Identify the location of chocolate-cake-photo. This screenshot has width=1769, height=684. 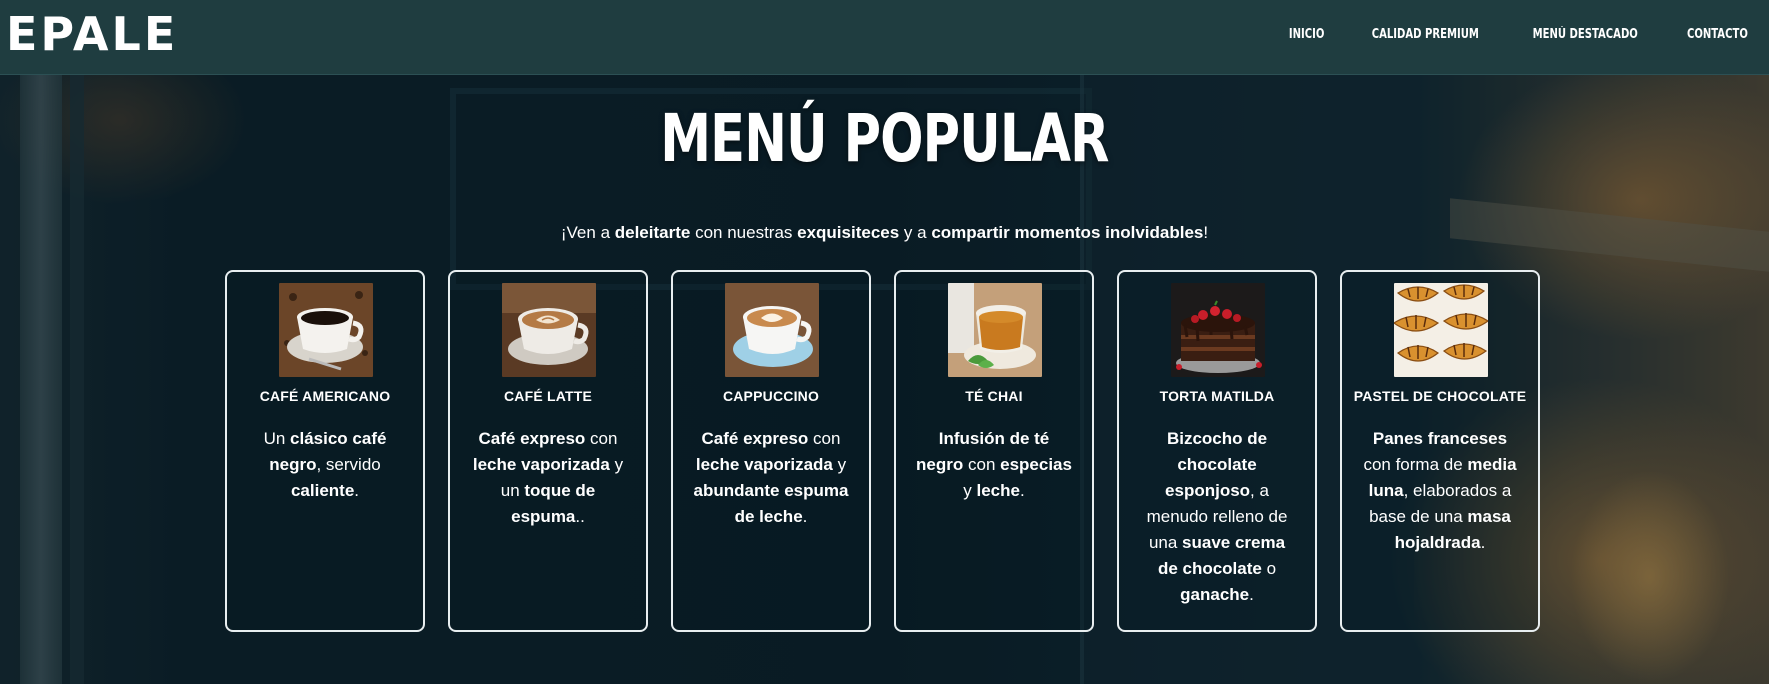
(1218, 330).